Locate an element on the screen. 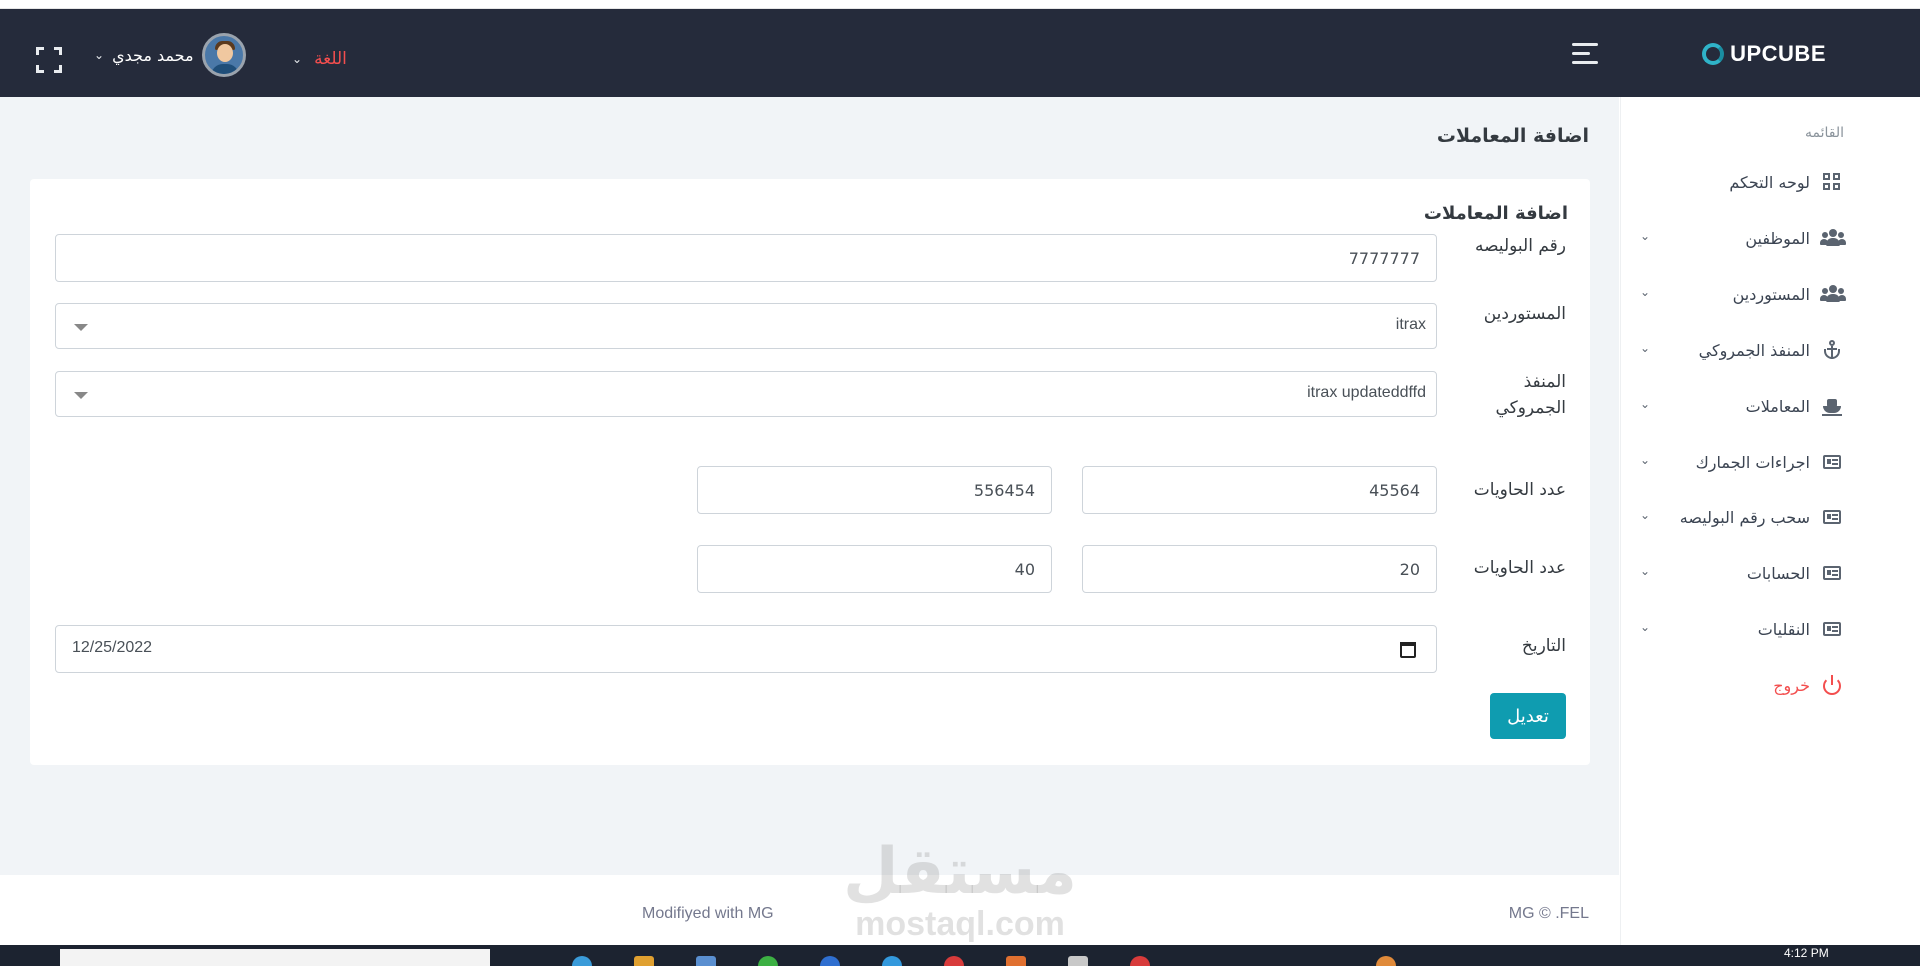 This screenshot has width=1920, height=966. containers-count-input-2a is located at coordinates (1259, 569).